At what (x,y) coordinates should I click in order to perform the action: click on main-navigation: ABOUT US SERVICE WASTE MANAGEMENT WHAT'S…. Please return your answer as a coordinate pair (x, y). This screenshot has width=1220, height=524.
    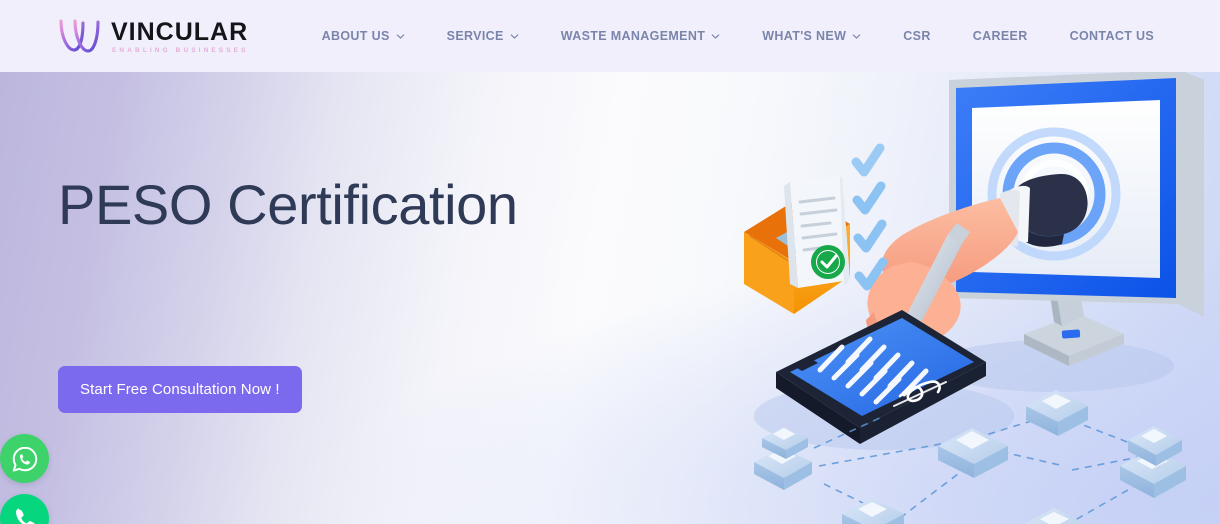
    Looking at the image, I should click on (738, 36).